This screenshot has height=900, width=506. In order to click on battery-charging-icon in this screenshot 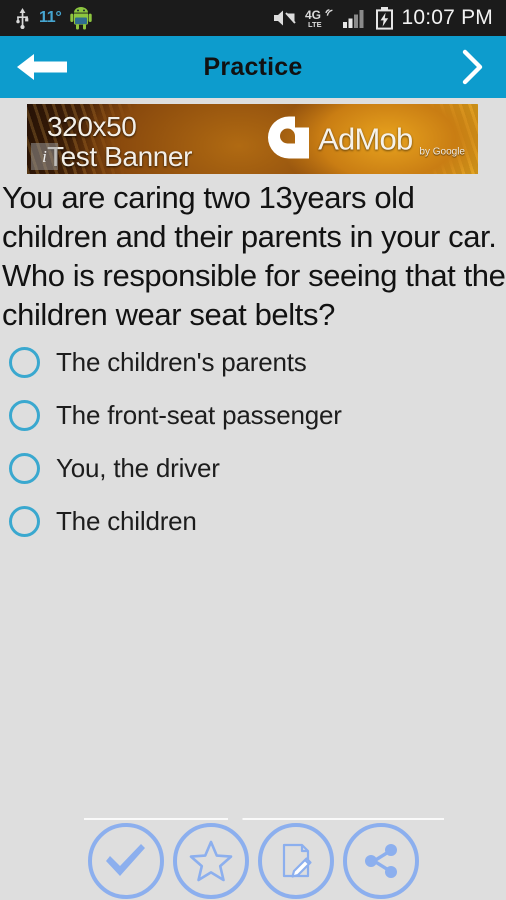, I will do `click(384, 18)`.